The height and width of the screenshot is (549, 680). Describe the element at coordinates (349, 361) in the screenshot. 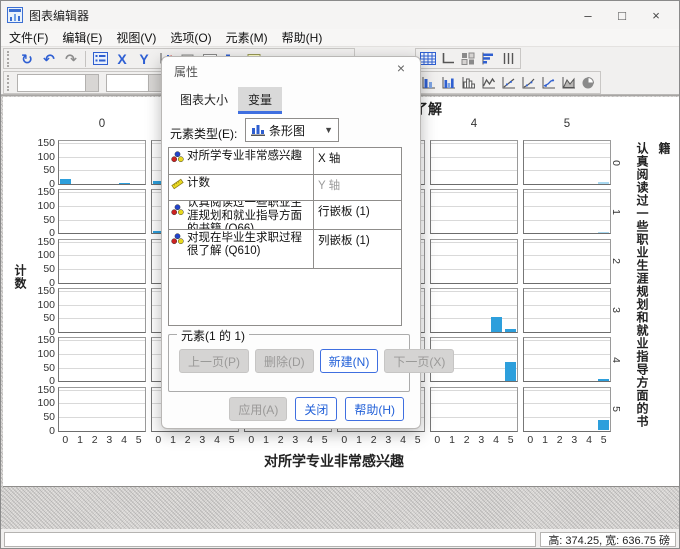

I see `new-button: 新建(N)` at that location.